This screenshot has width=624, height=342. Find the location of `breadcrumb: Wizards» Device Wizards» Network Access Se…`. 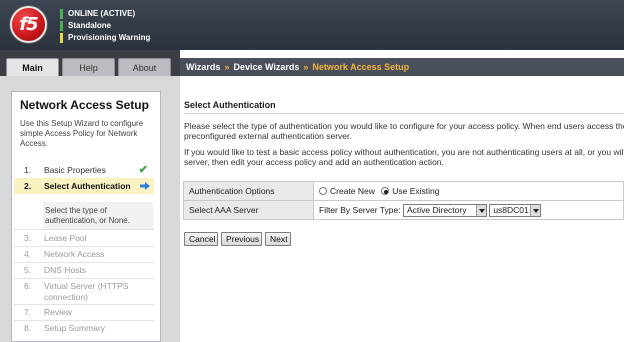

breadcrumb: Wizards» Device Wizards» Network Access Se… is located at coordinates (402, 67).